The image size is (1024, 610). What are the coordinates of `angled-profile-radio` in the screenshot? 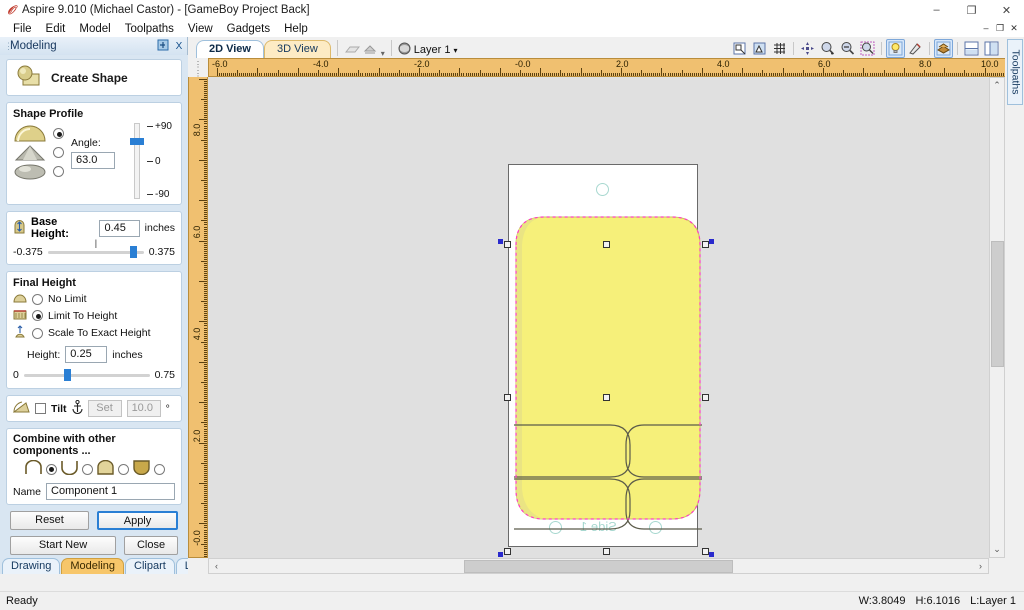 It's located at (58, 152).